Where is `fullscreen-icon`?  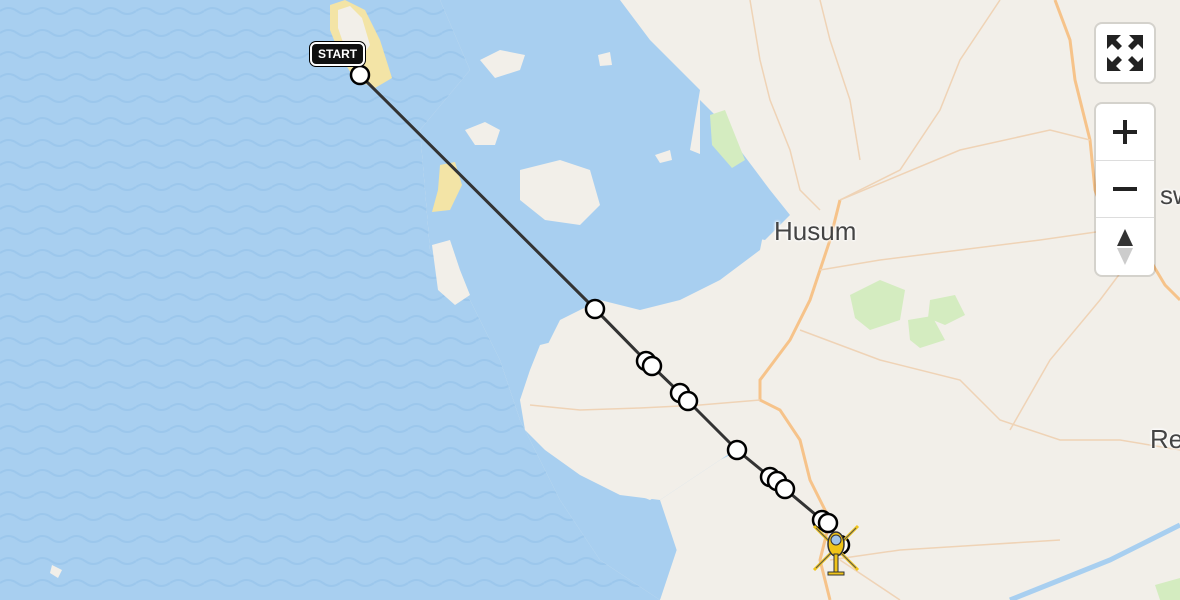
fullscreen-icon is located at coordinates (1125, 53).